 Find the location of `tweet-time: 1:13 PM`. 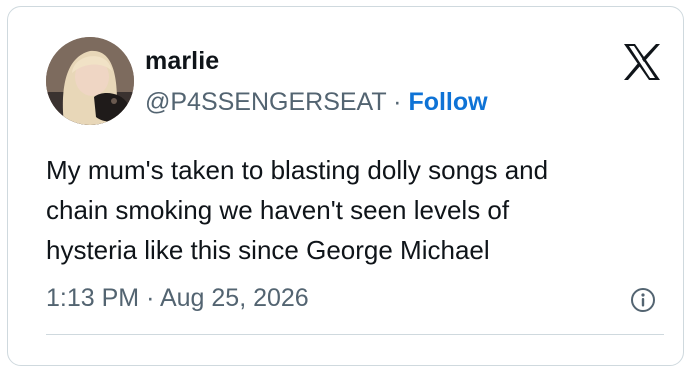

tweet-time: 1:13 PM is located at coordinates (92, 298).